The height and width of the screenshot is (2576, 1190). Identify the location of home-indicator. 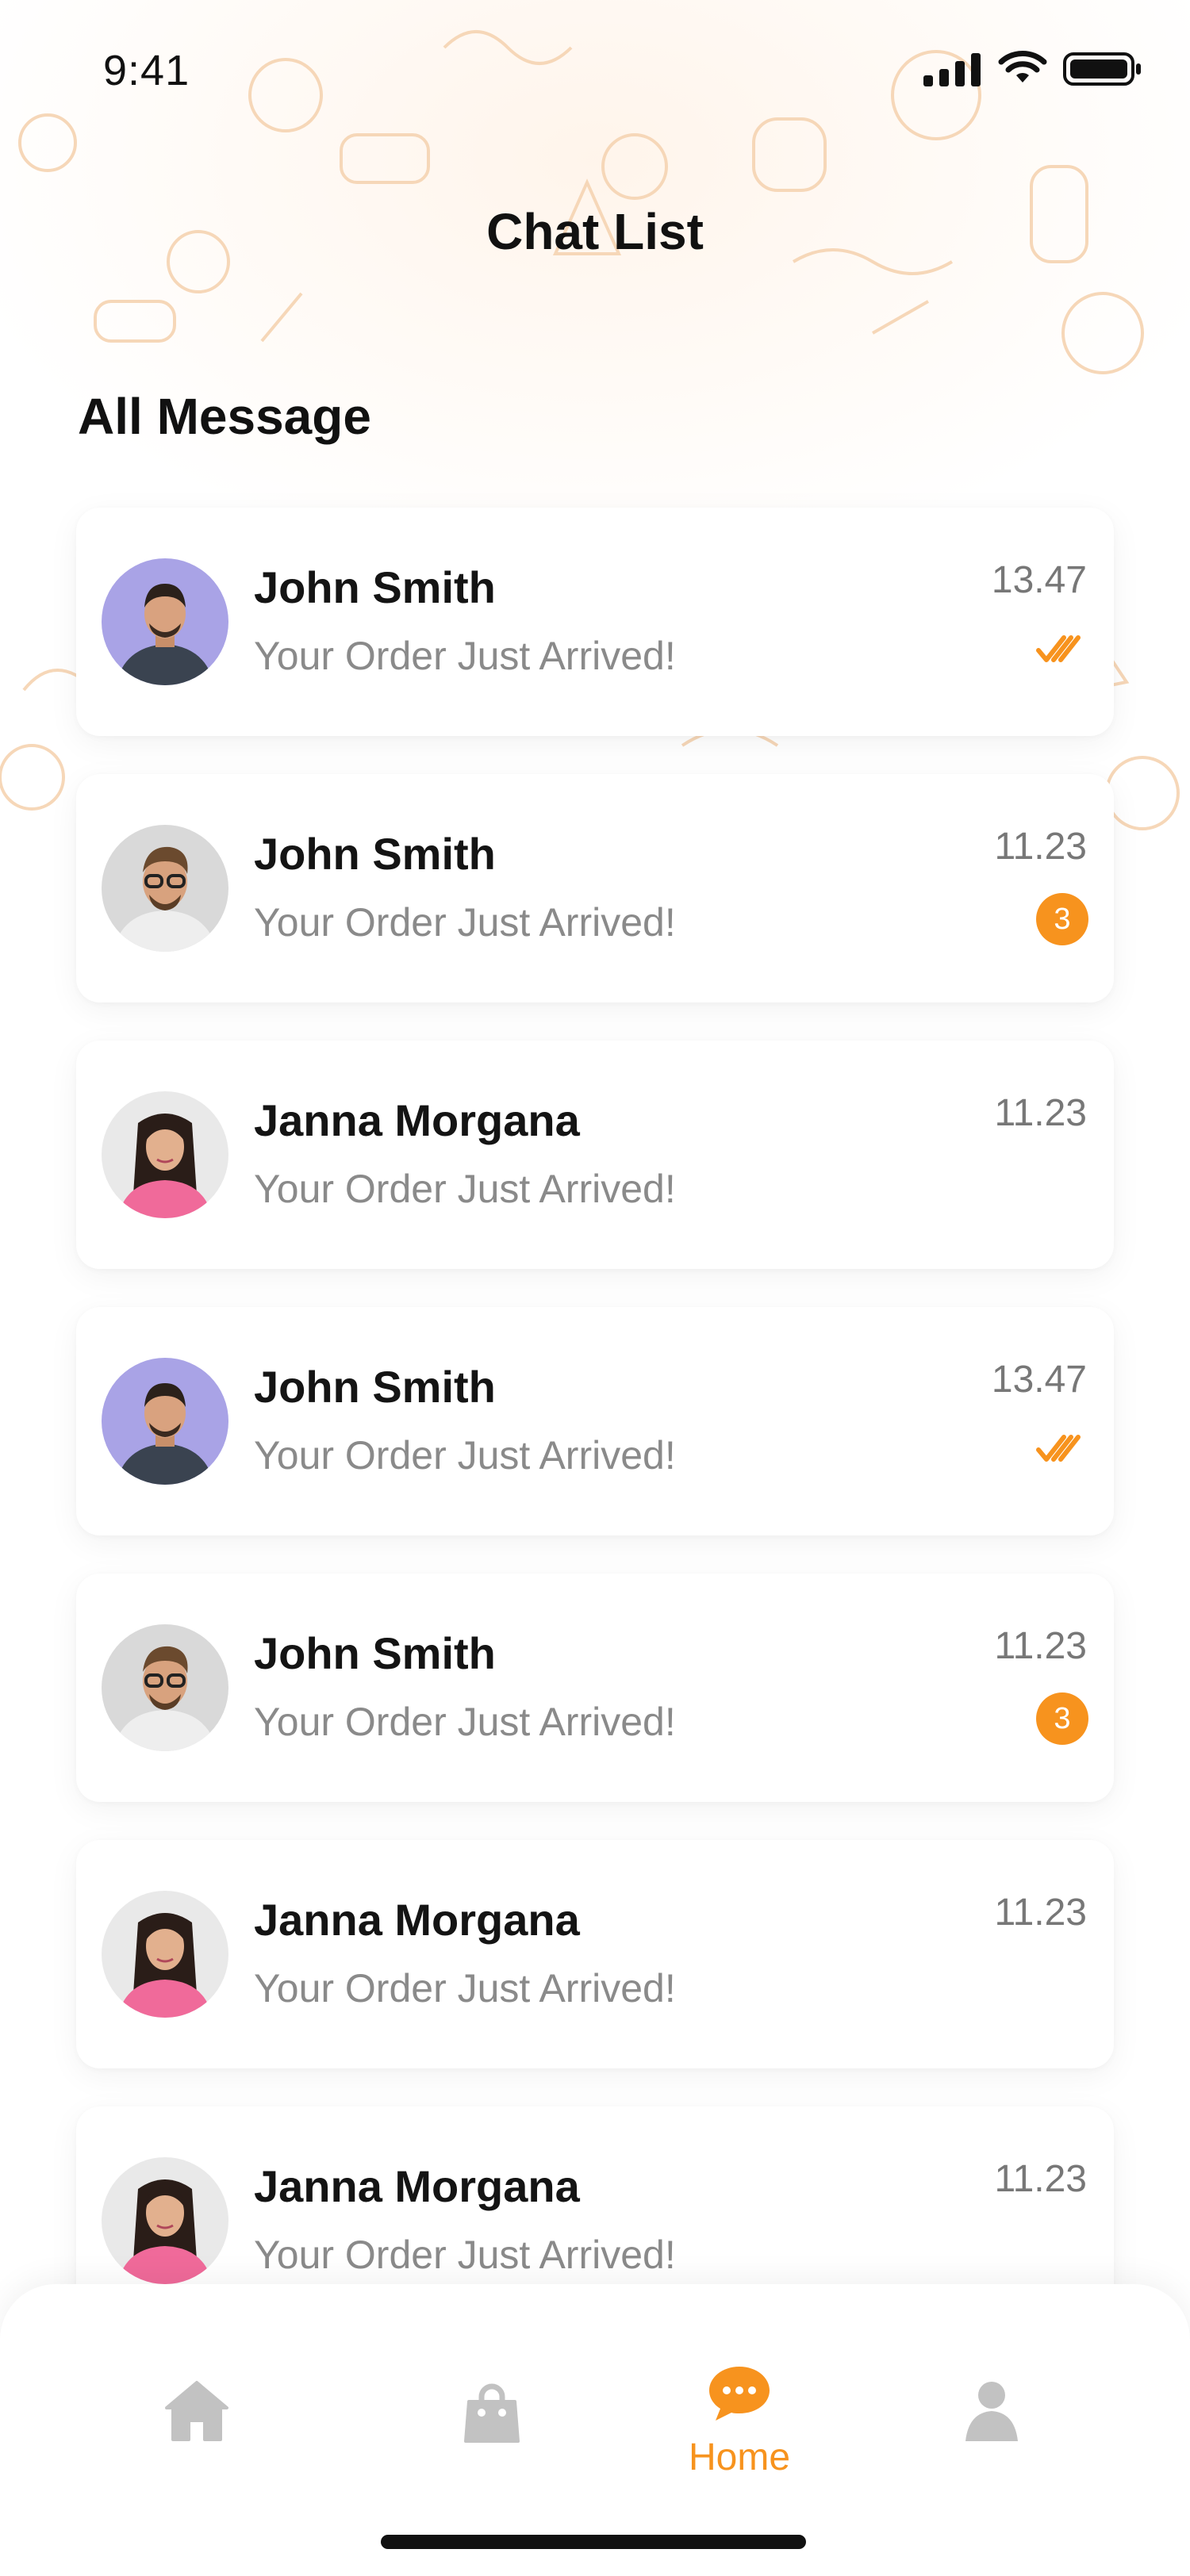
(593, 2542).